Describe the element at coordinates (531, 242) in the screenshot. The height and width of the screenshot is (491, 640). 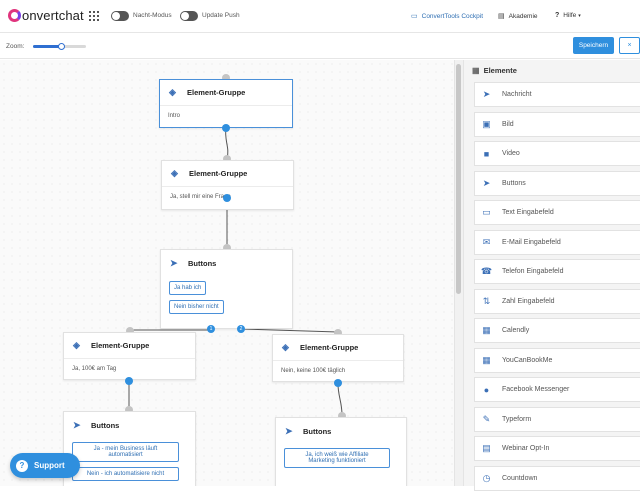
I see `element-label: E-Mail Eingabefeld` at that location.